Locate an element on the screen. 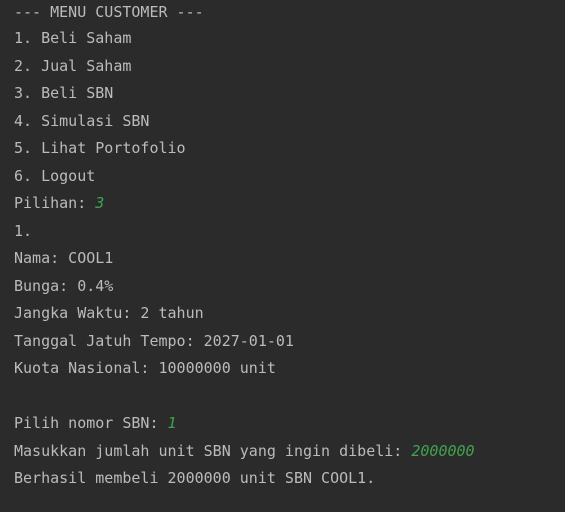 Image resolution: width=565 pixels, height=512 pixels. choice-prompt: Pilihan: is located at coordinates (55, 203).